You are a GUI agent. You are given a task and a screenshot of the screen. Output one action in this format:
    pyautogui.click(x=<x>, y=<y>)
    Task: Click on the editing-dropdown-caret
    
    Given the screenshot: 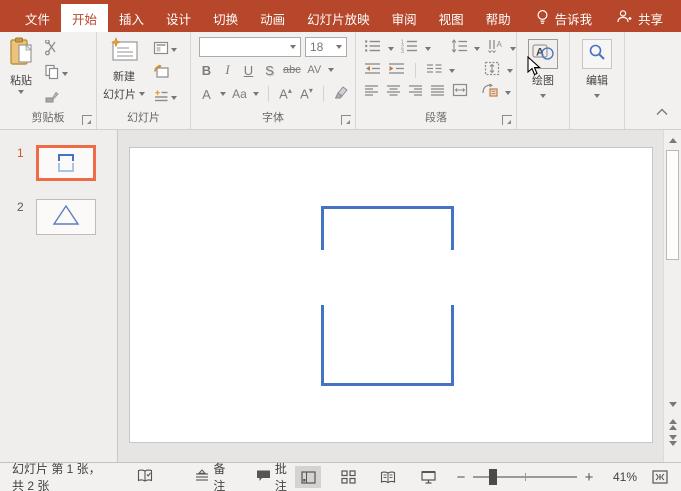 What is the action you would take?
    pyautogui.click(x=597, y=96)
    